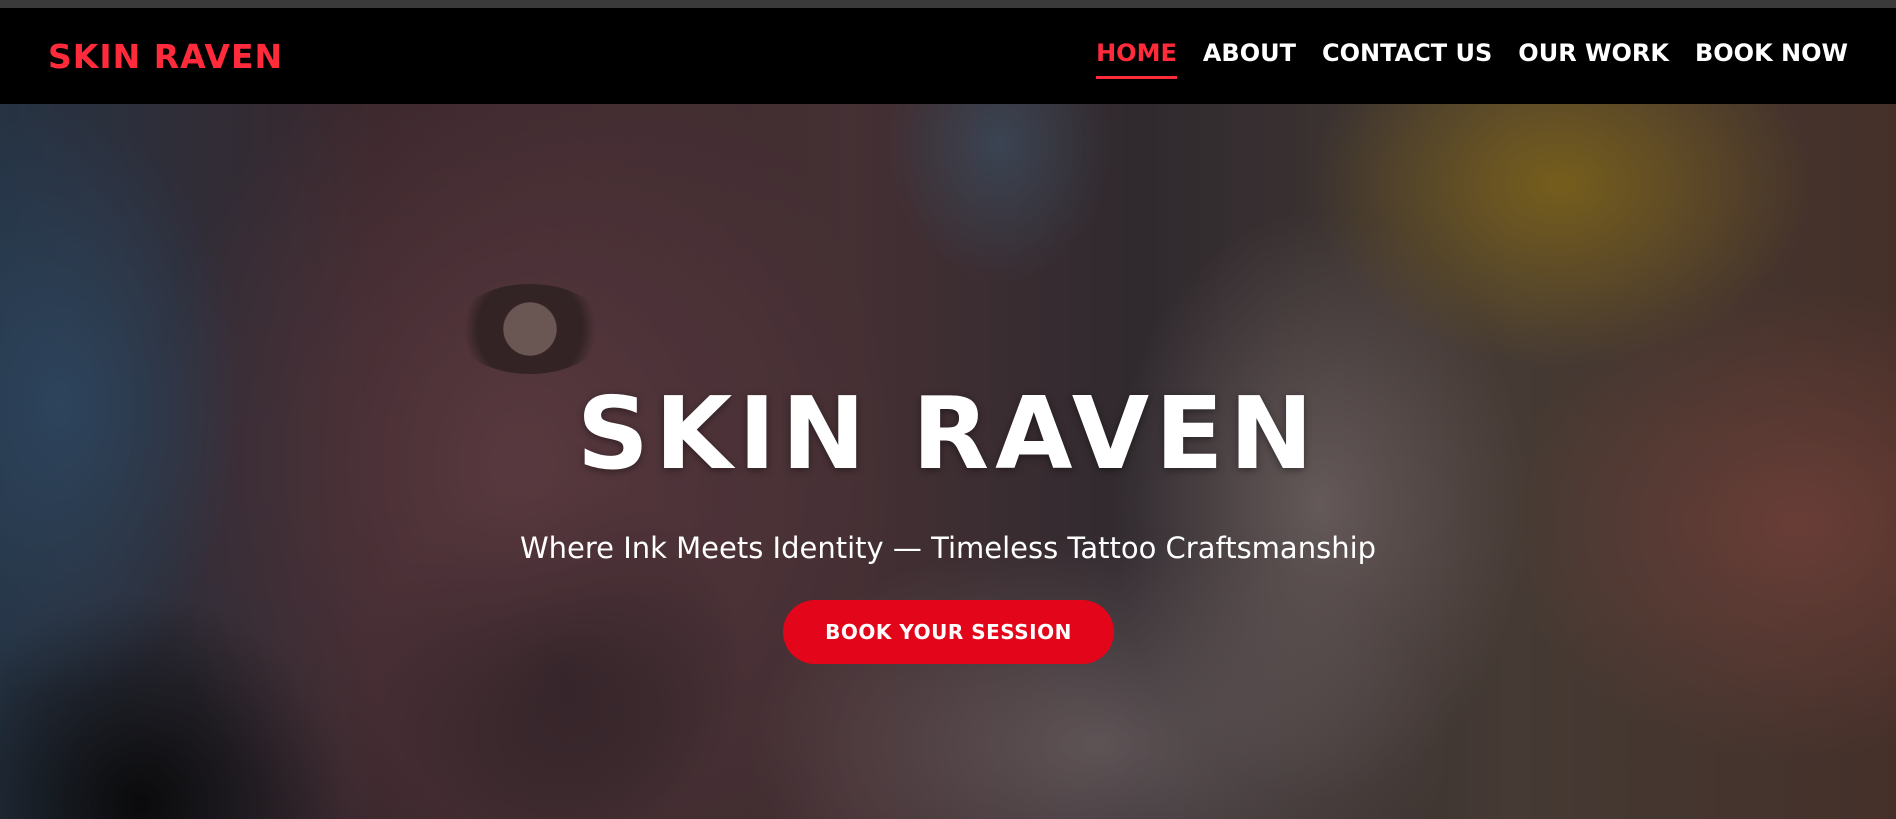 The width and height of the screenshot is (1896, 819). I want to click on nav-link-book-now: BOOK NOW, so click(1771, 56).